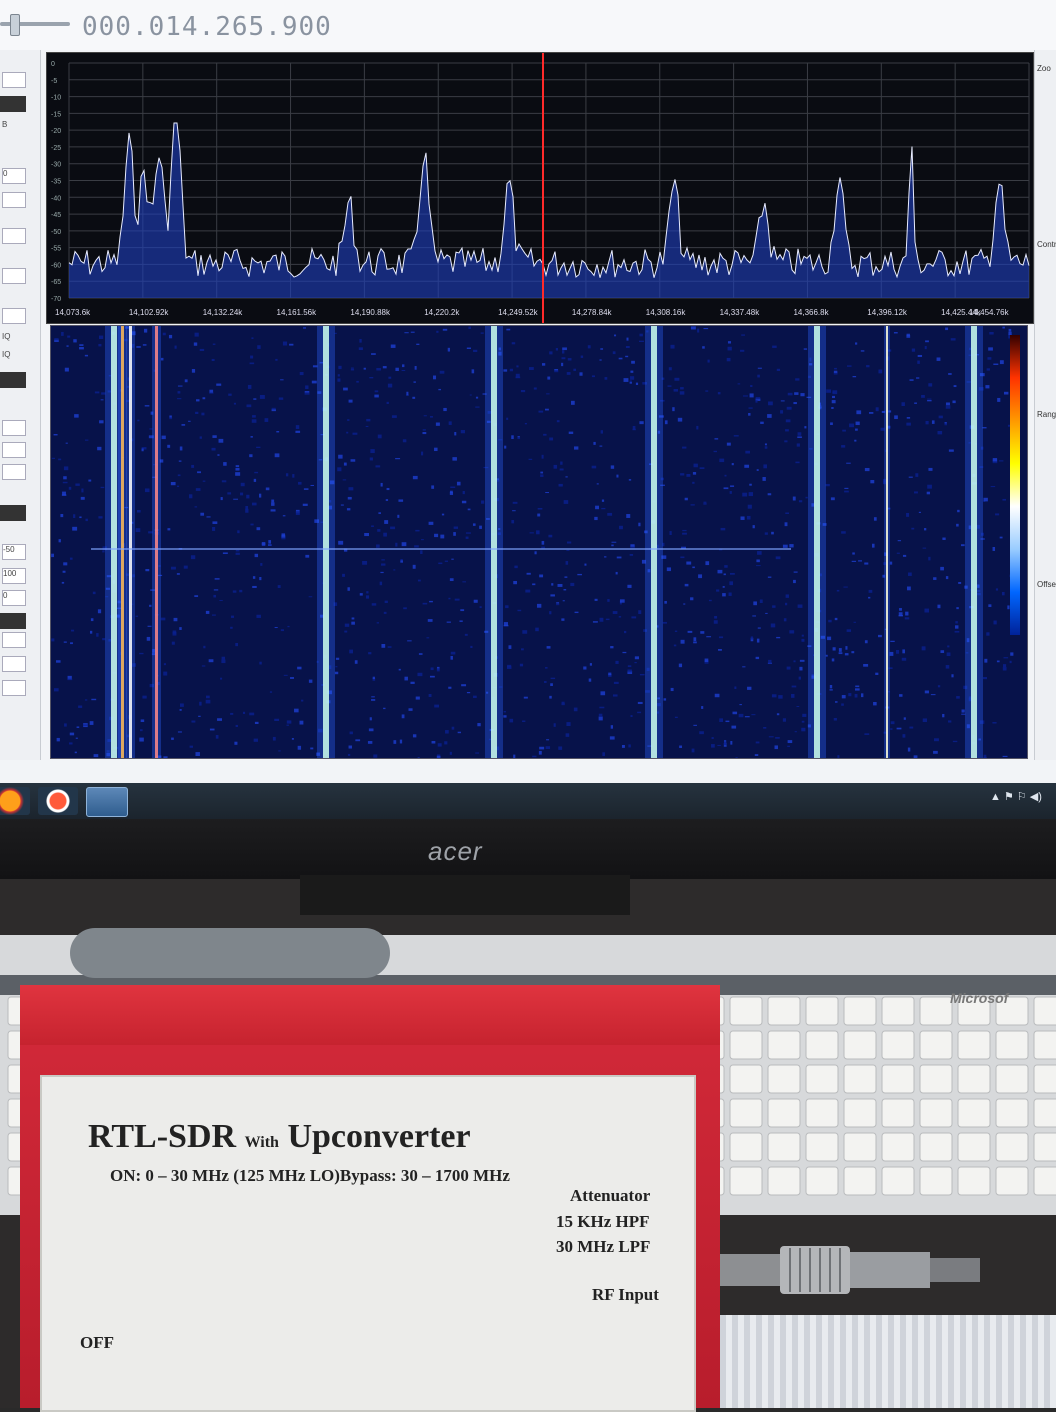 Image resolution: width=1056 pixels, height=1412 pixels. I want to click on sdr-app-icon, so click(107, 802).